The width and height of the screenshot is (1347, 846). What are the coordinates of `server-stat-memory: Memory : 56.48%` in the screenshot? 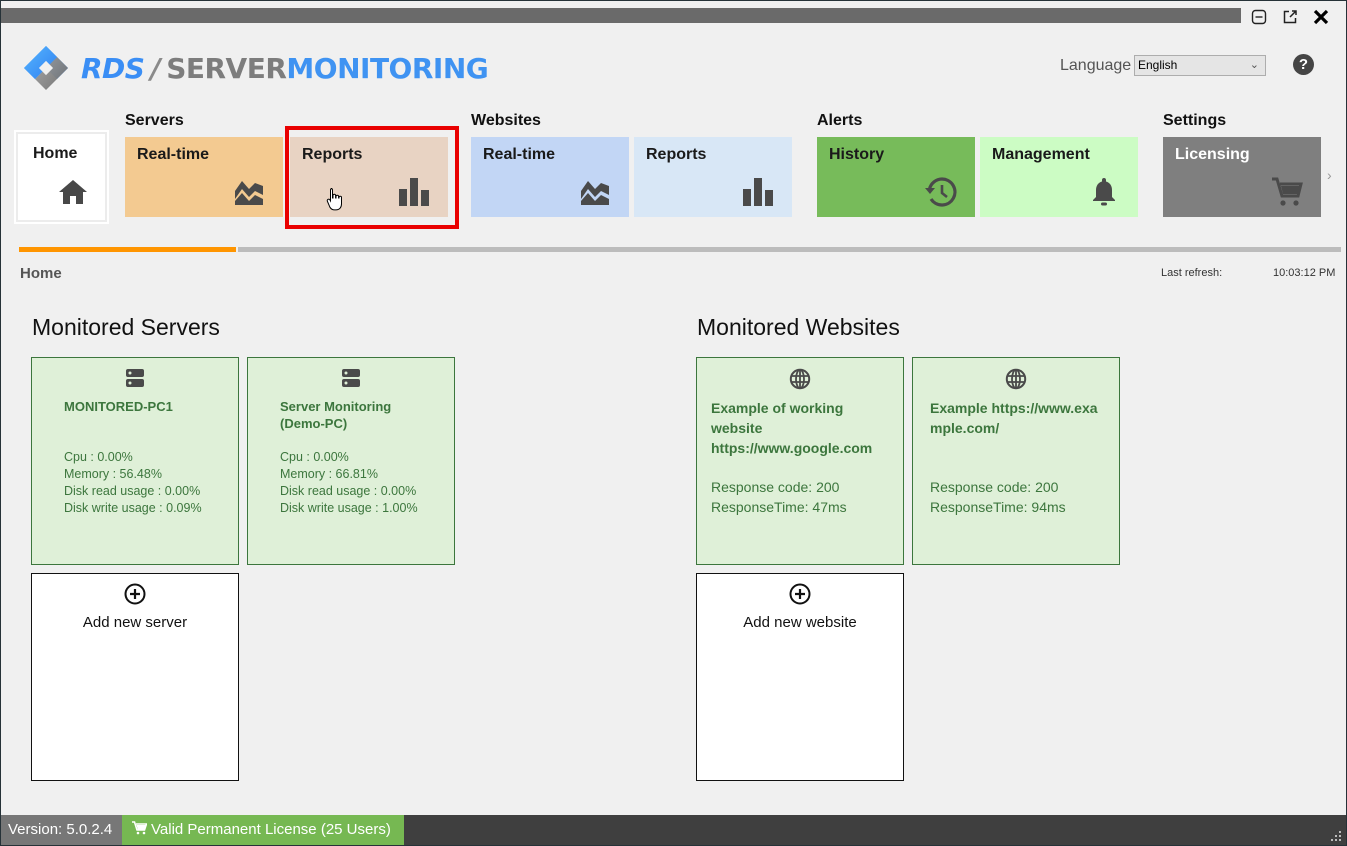 It's located at (113, 474).